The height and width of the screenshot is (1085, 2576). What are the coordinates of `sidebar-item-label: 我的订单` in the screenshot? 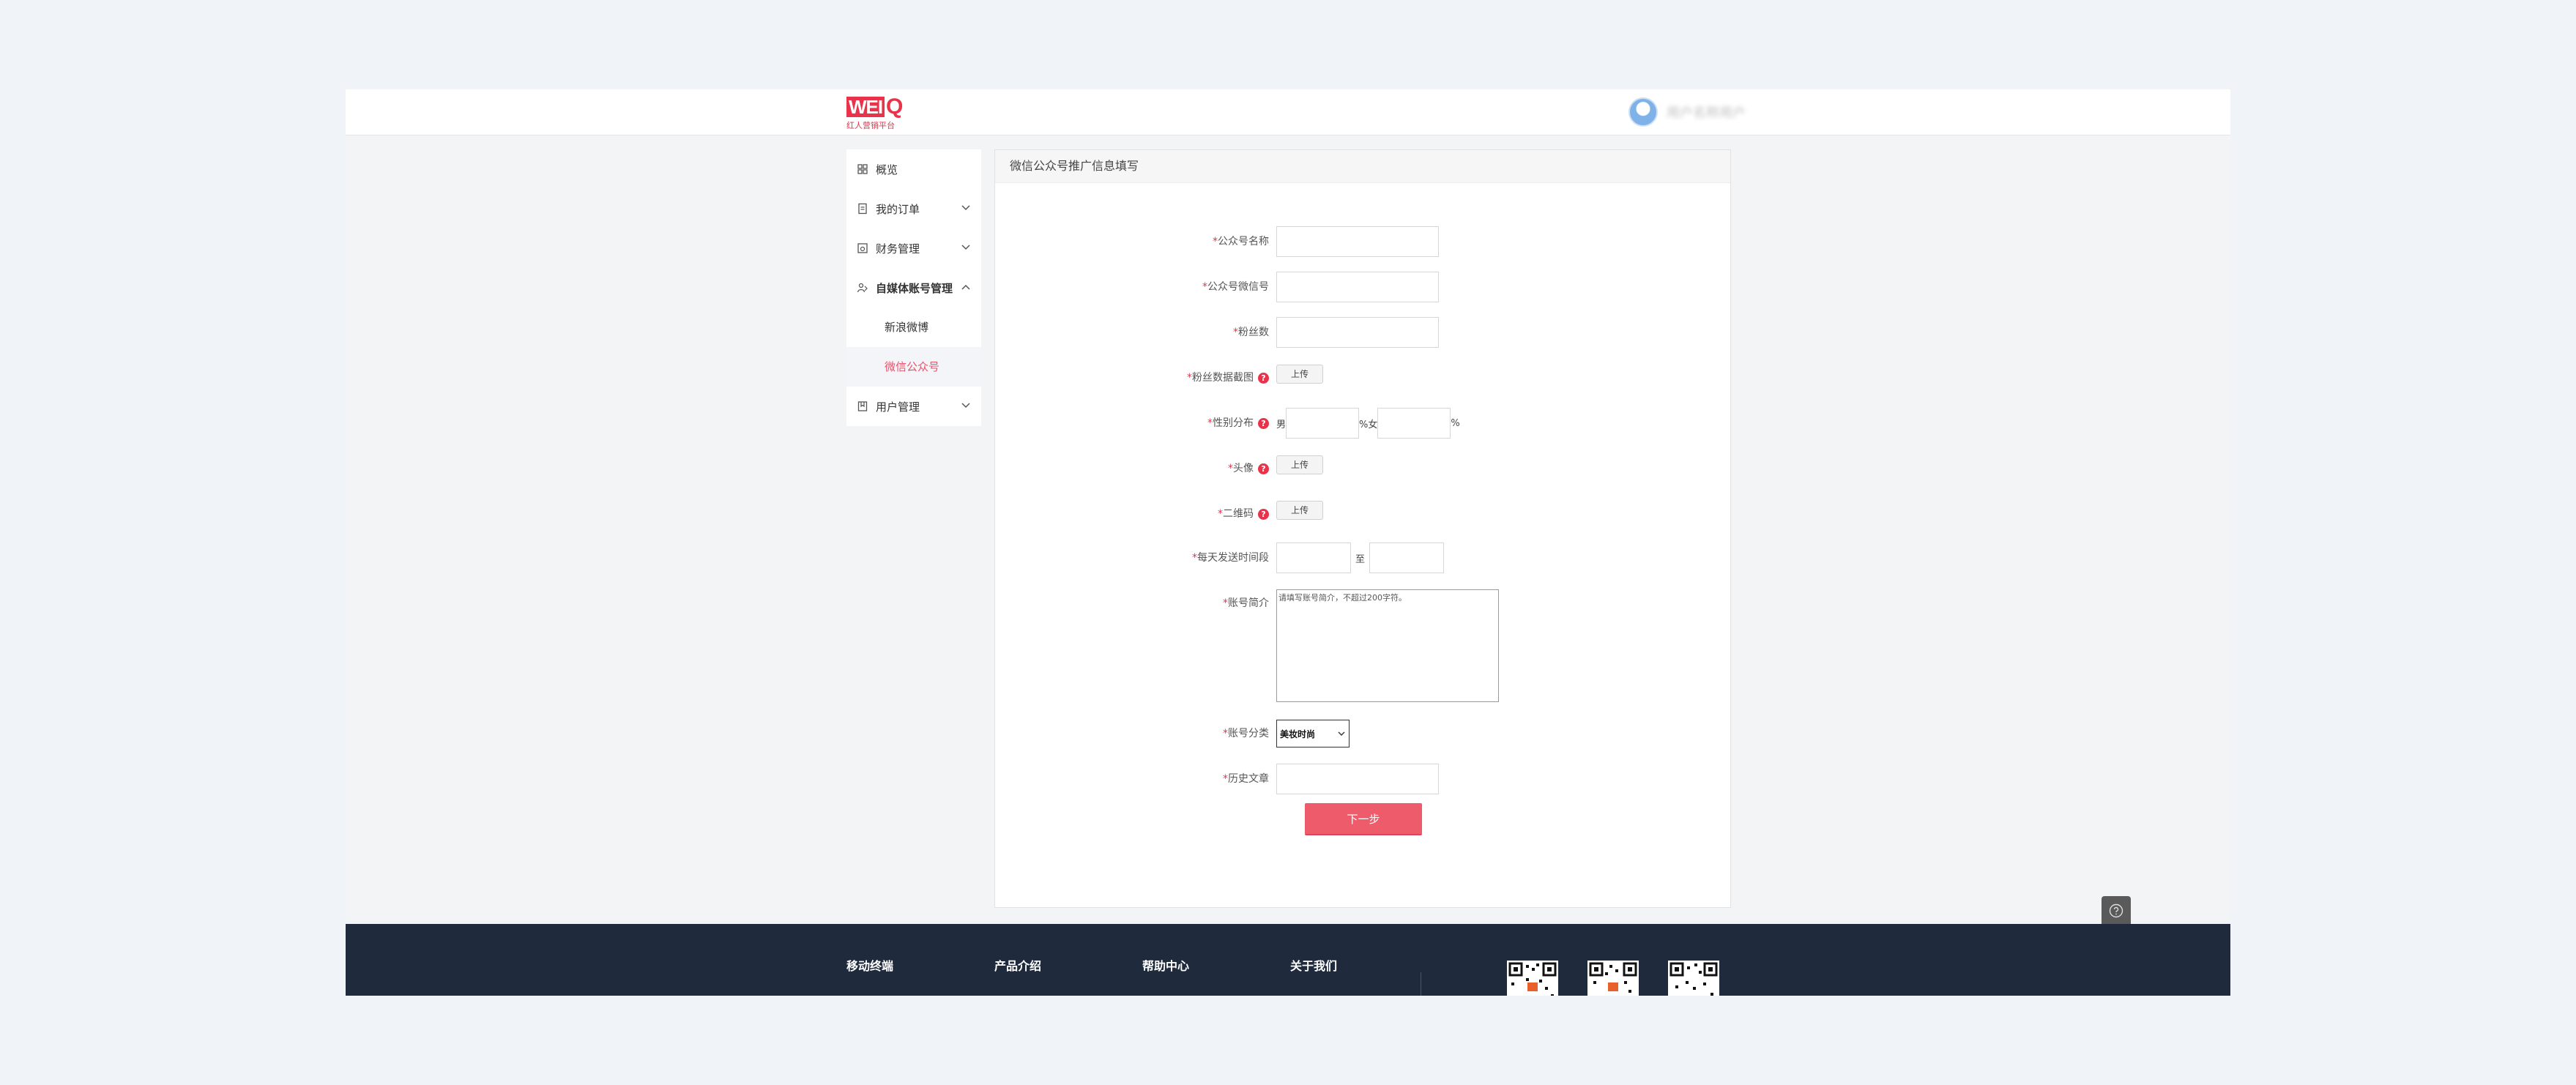 It's located at (898, 209).